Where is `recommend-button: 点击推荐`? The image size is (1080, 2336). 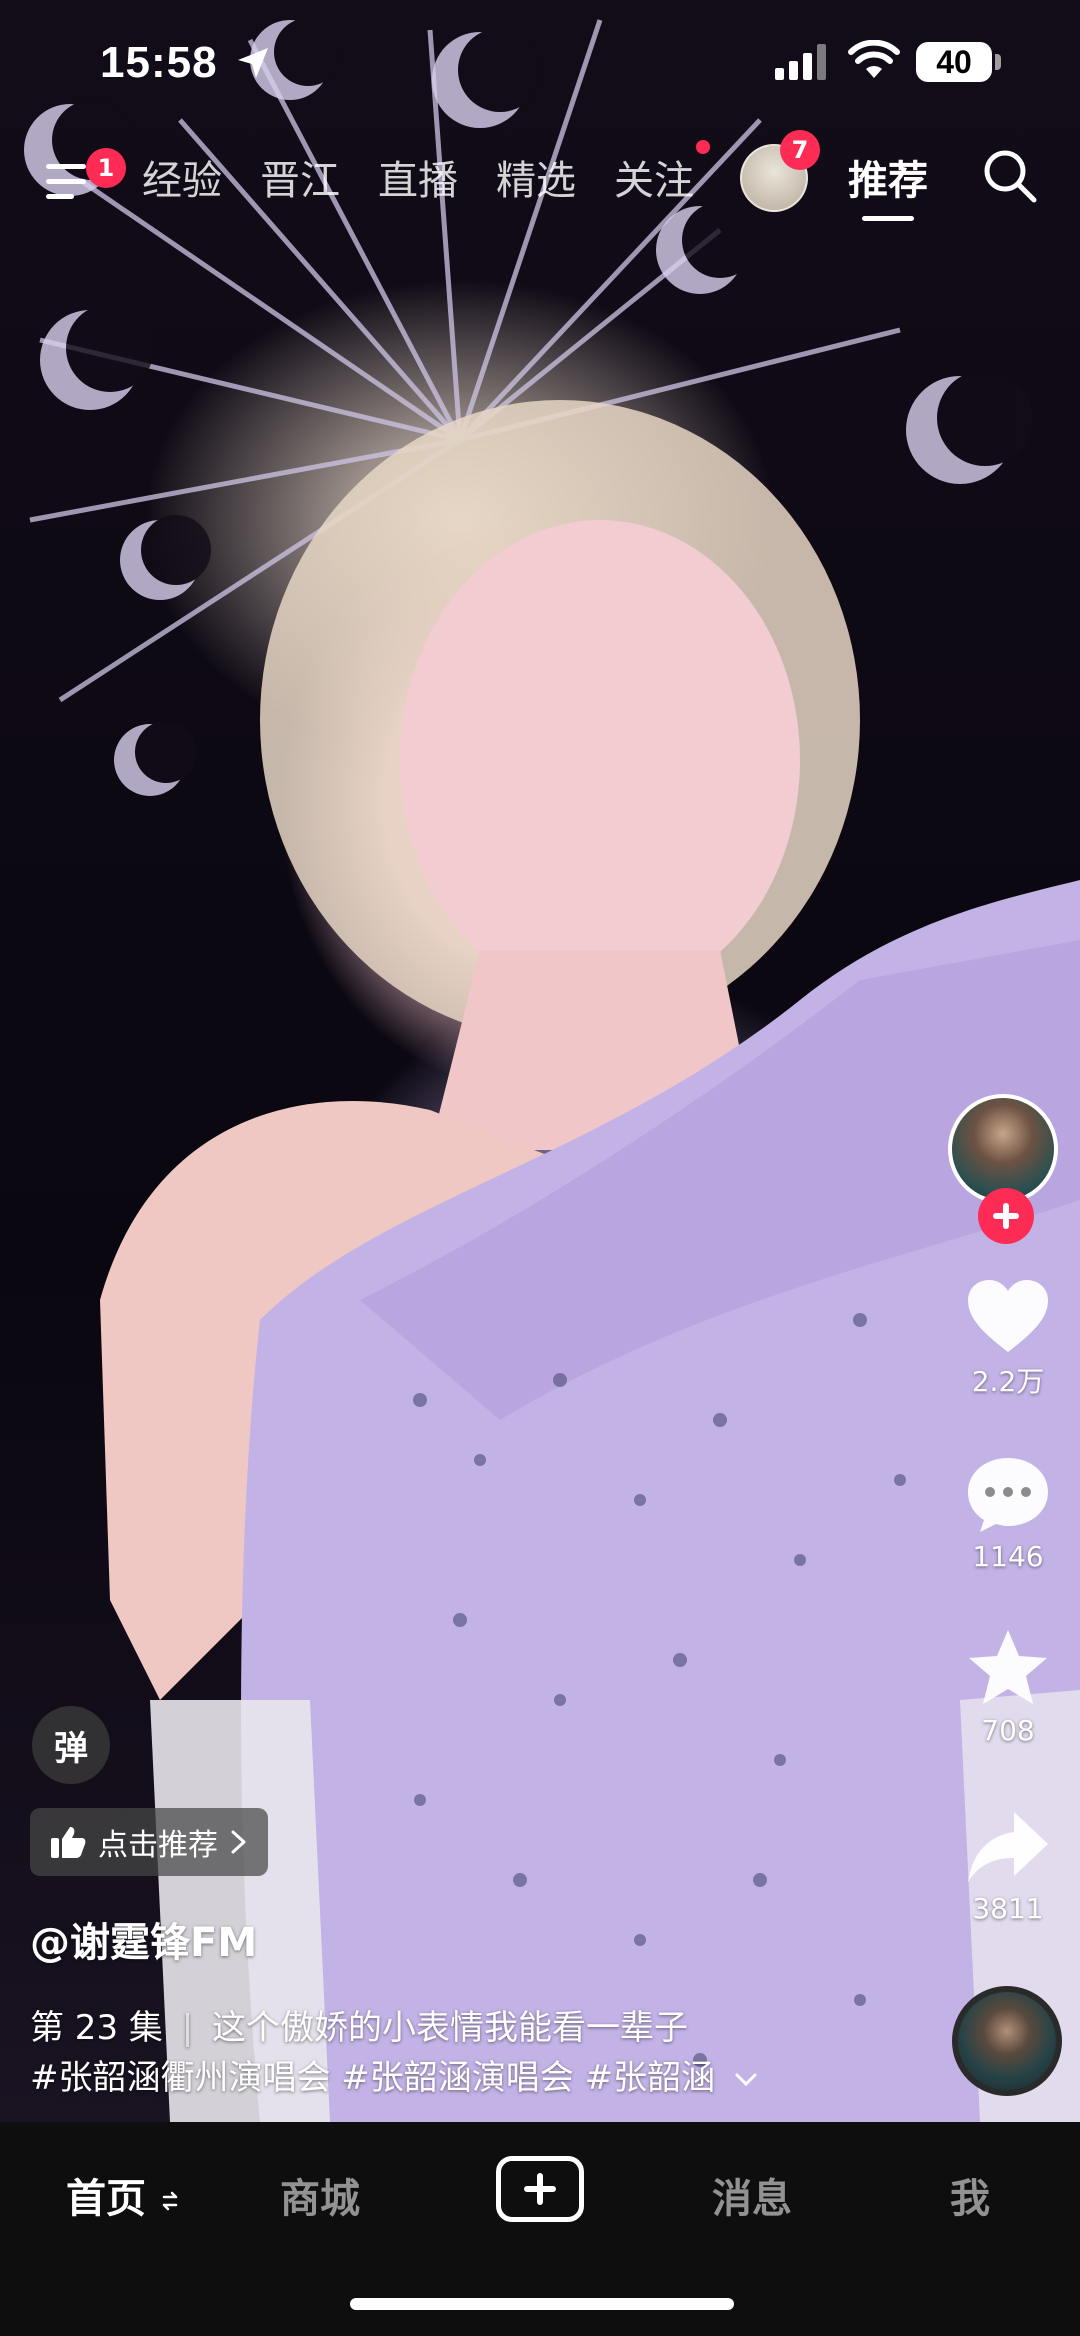
recommend-button: 点击推荐 is located at coordinates (149, 1842).